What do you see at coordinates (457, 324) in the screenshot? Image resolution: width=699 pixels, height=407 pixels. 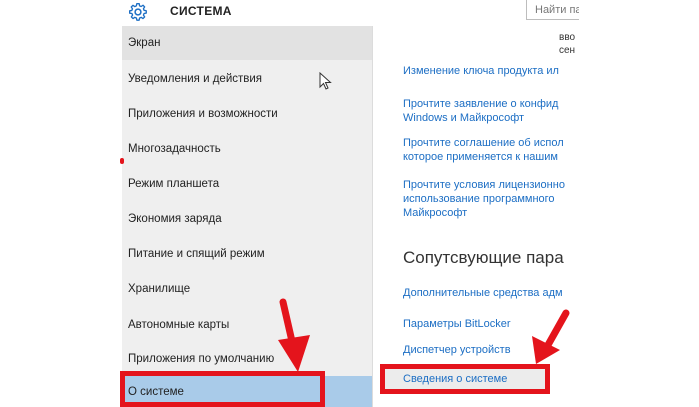 I see `bitlocker-settings-link: Параметры BitLocker` at bounding box center [457, 324].